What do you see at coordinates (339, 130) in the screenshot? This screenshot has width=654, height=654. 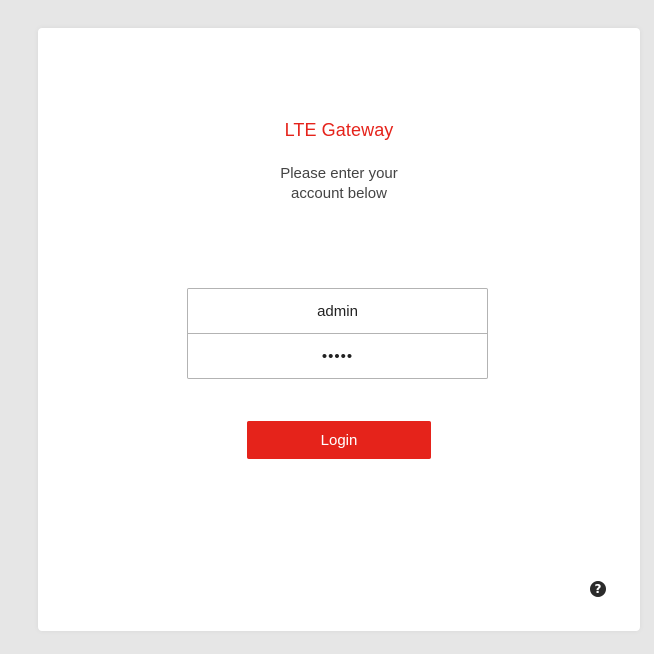 I see `page-title: LTE Gateway` at bounding box center [339, 130].